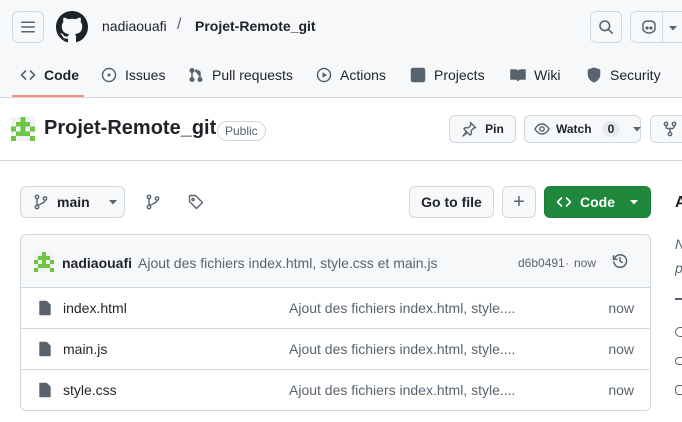  Describe the element at coordinates (678, 268) in the screenshot. I see `about-text-fragment: p` at that location.